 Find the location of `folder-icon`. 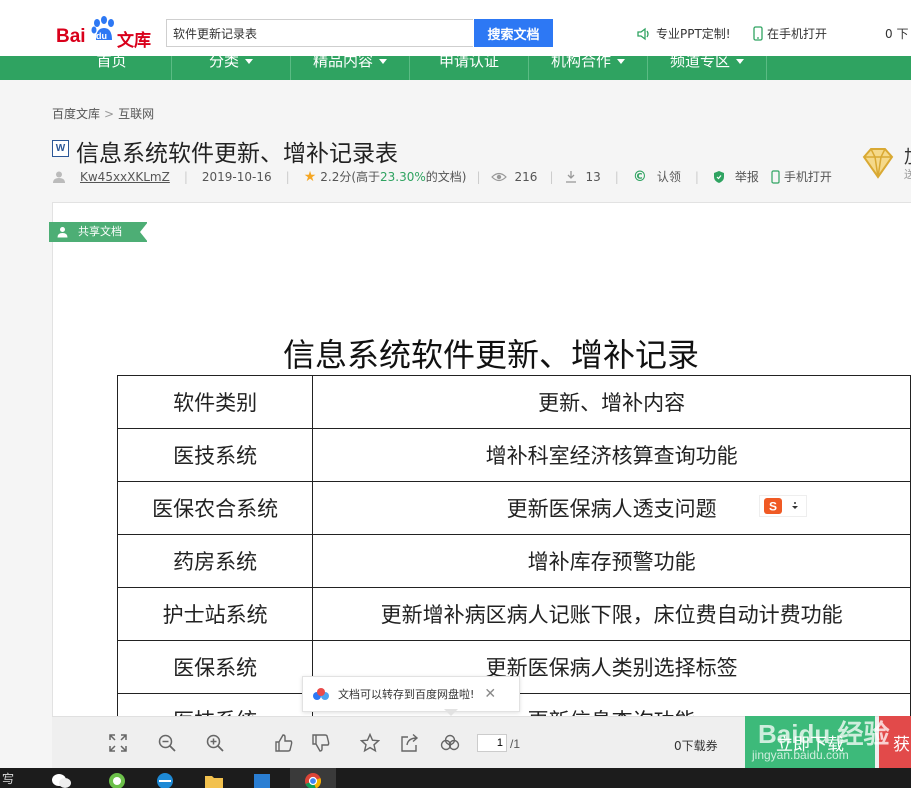

folder-icon is located at coordinates (214, 779).